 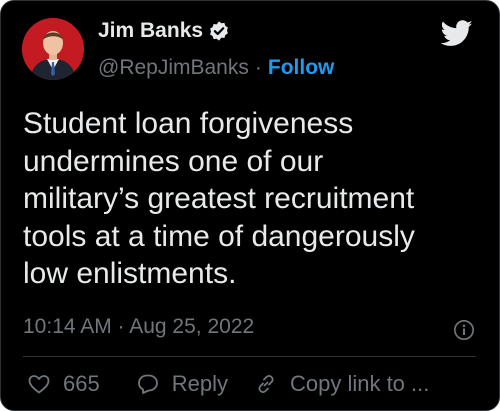 I want to click on heart-icon, so click(x=39, y=384).